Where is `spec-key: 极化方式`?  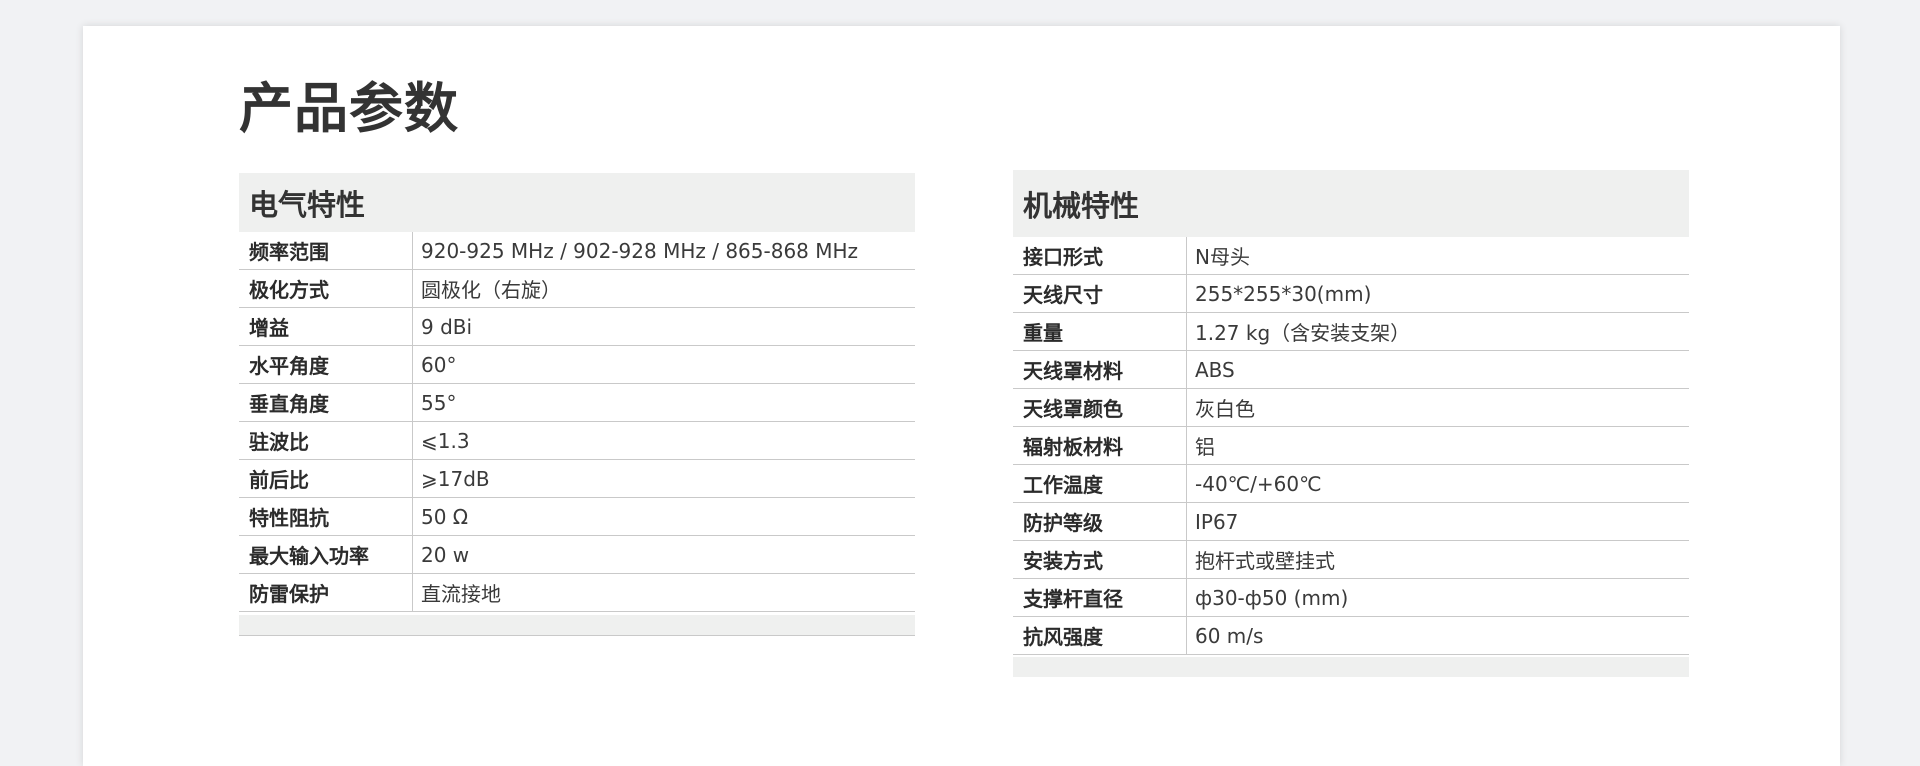 spec-key: 极化方式 is located at coordinates (326, 288).